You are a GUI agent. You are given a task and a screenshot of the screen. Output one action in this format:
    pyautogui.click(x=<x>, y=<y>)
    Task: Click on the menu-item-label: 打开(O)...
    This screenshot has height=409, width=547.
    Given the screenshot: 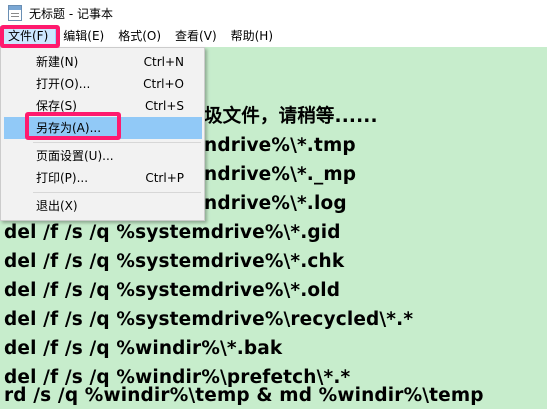 What is the action you would take?
    pyautogui.click(x=63, y=84)
    